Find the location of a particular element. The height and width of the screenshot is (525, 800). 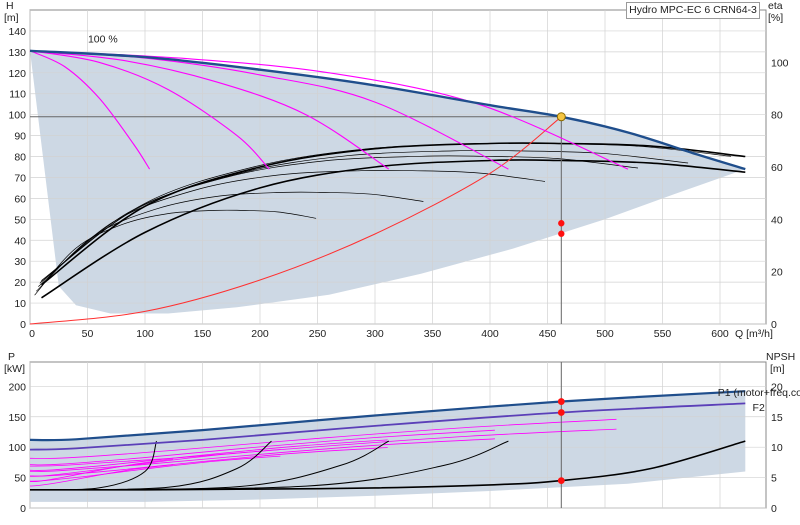

x-tick-label: 0 is located at coordinates (32, 334).